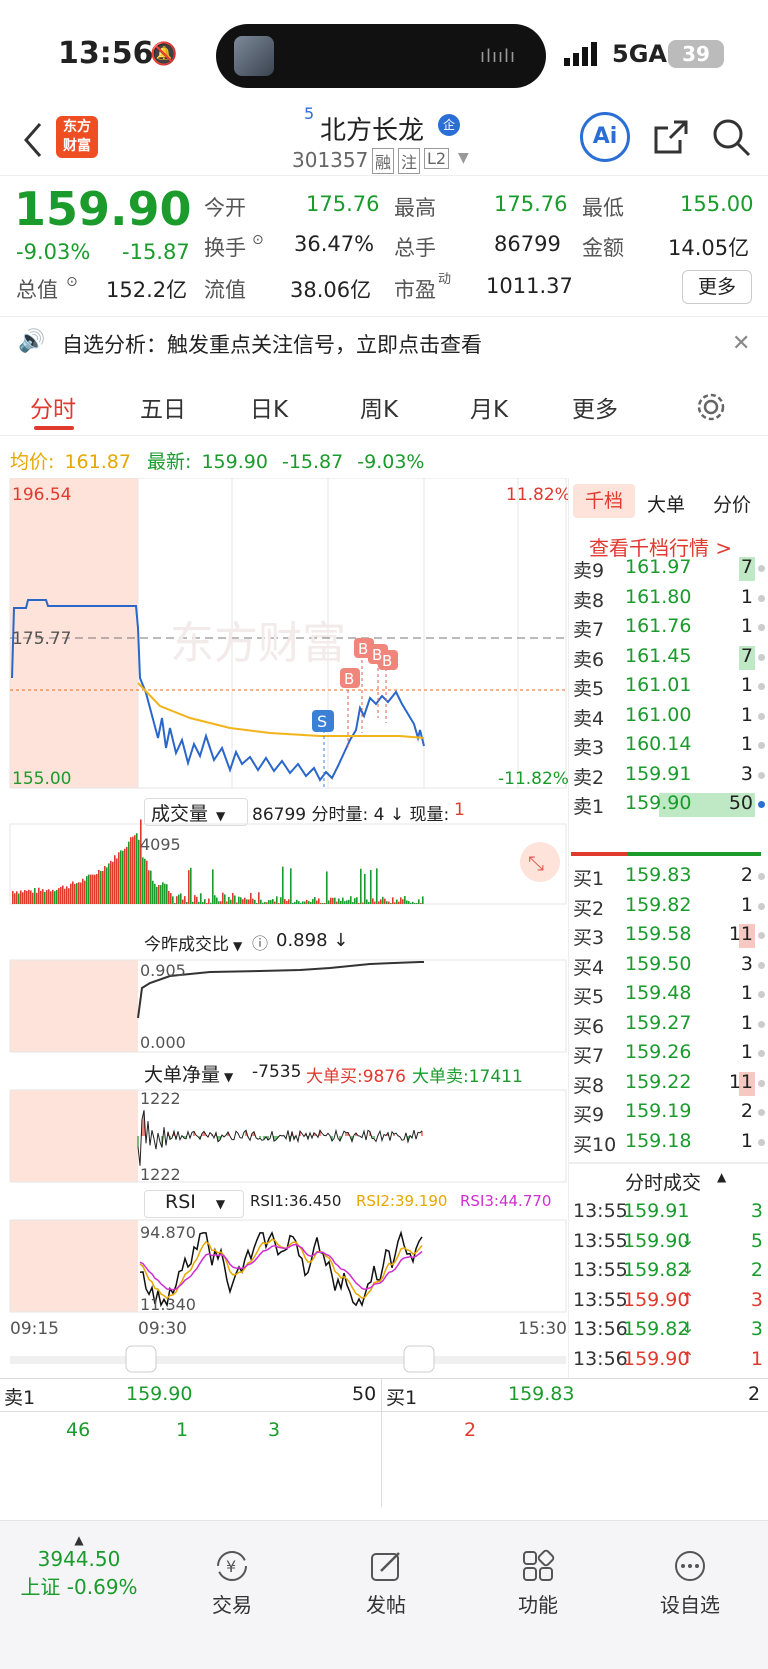 The image size is (768, 1669). What do you see at coordinates (668, 1143) in the screenshot?
I see `bid-row: 买10 159.18 1` at bounding box center [668, 1143].